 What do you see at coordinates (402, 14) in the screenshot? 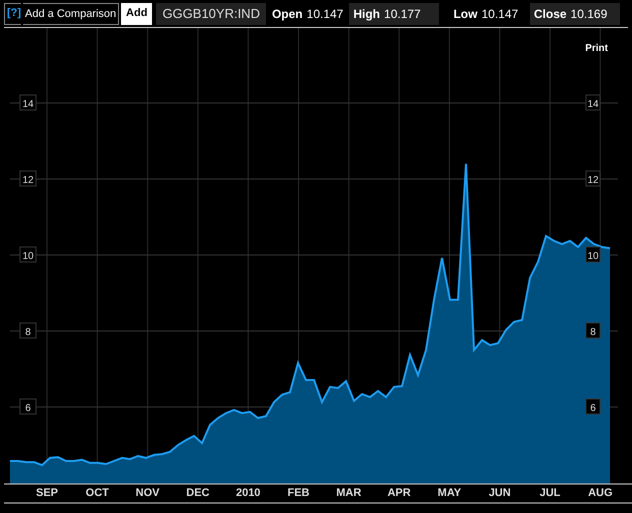
I see `stat-value: 10.177` at bounding box center [402, 14].